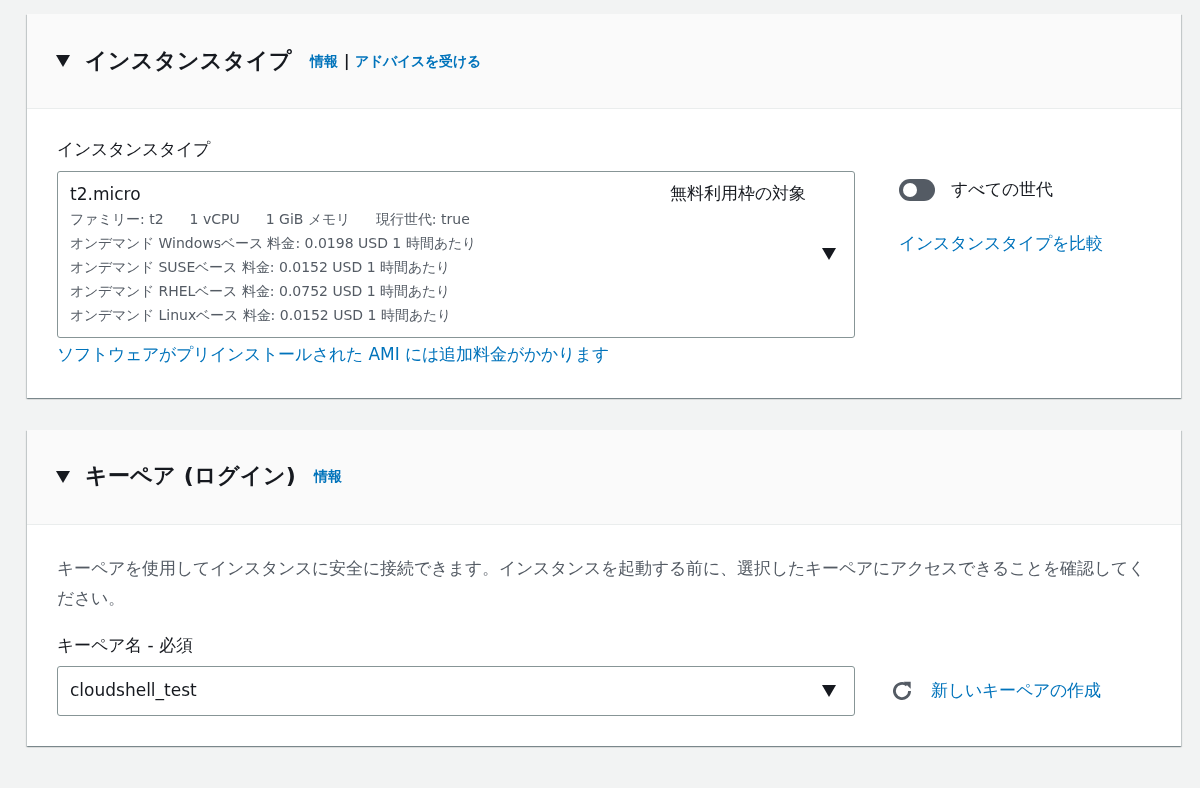 This screenshot has width=1200, height=788. Describe the element at coordinates (133, 691) in the screenshot. I see `selected-value: cloudshell_test` at that location.